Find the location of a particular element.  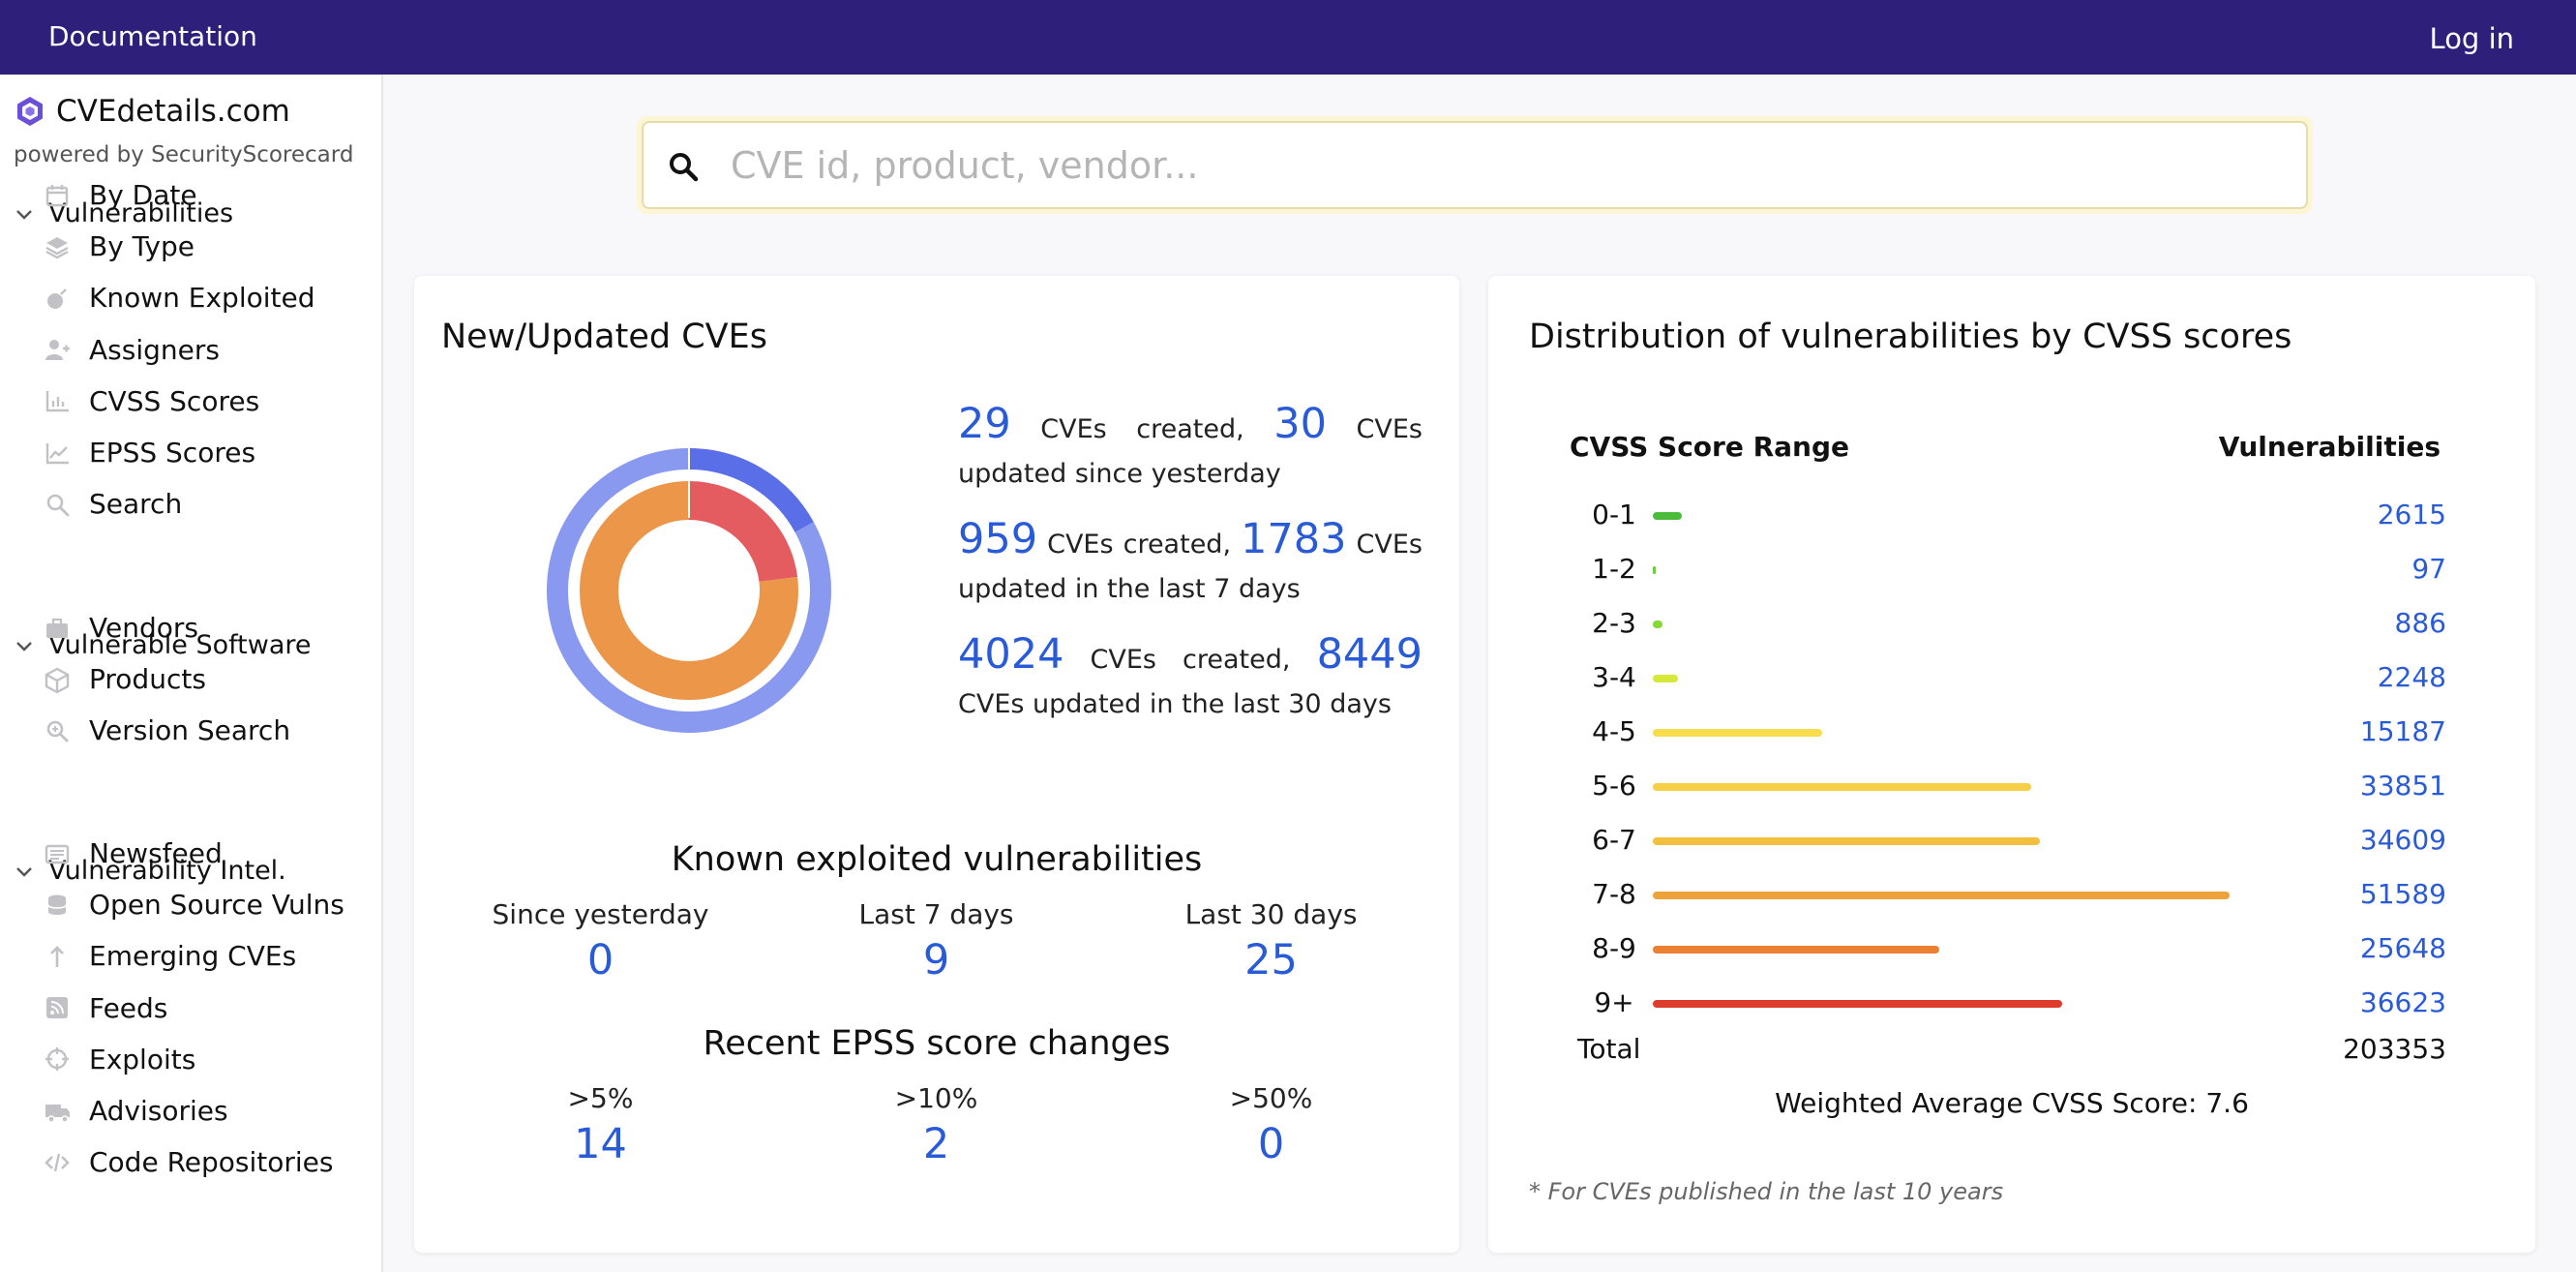

sidebar-item-label: Version Search is located at coordinates (190, 730).